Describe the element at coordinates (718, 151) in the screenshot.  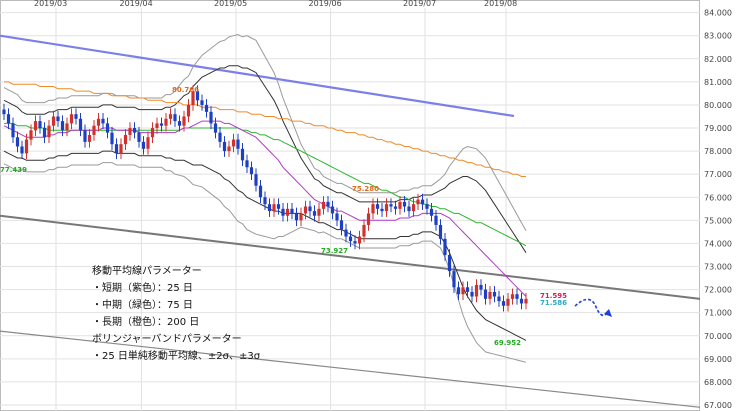
I see `y-tick-label: 78.000` at that location.